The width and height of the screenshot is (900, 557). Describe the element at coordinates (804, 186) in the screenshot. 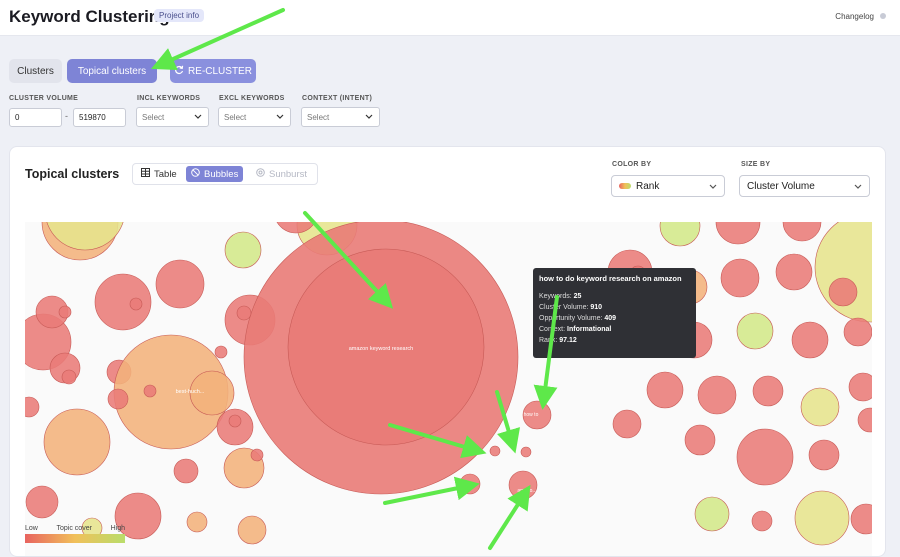

I see `size-by-select: Cluster Volume` at that location.